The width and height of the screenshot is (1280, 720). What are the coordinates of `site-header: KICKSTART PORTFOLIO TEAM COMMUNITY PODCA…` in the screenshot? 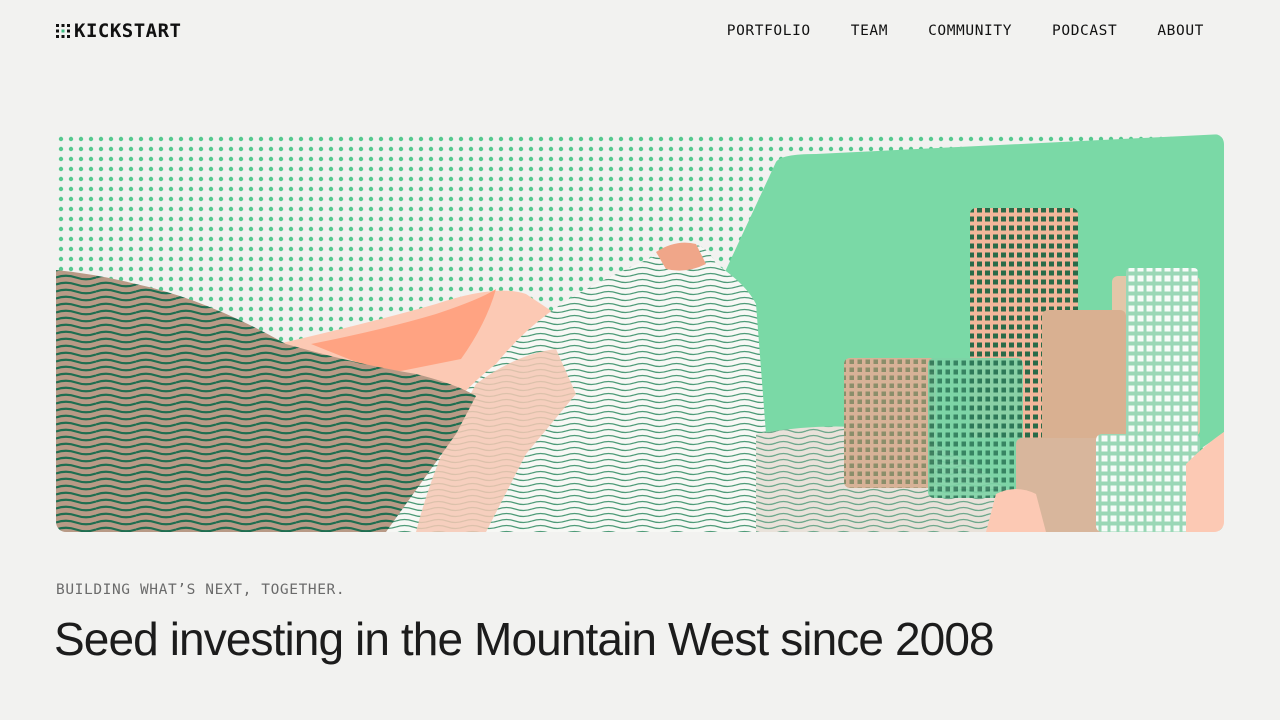 It's located at (640, 31).